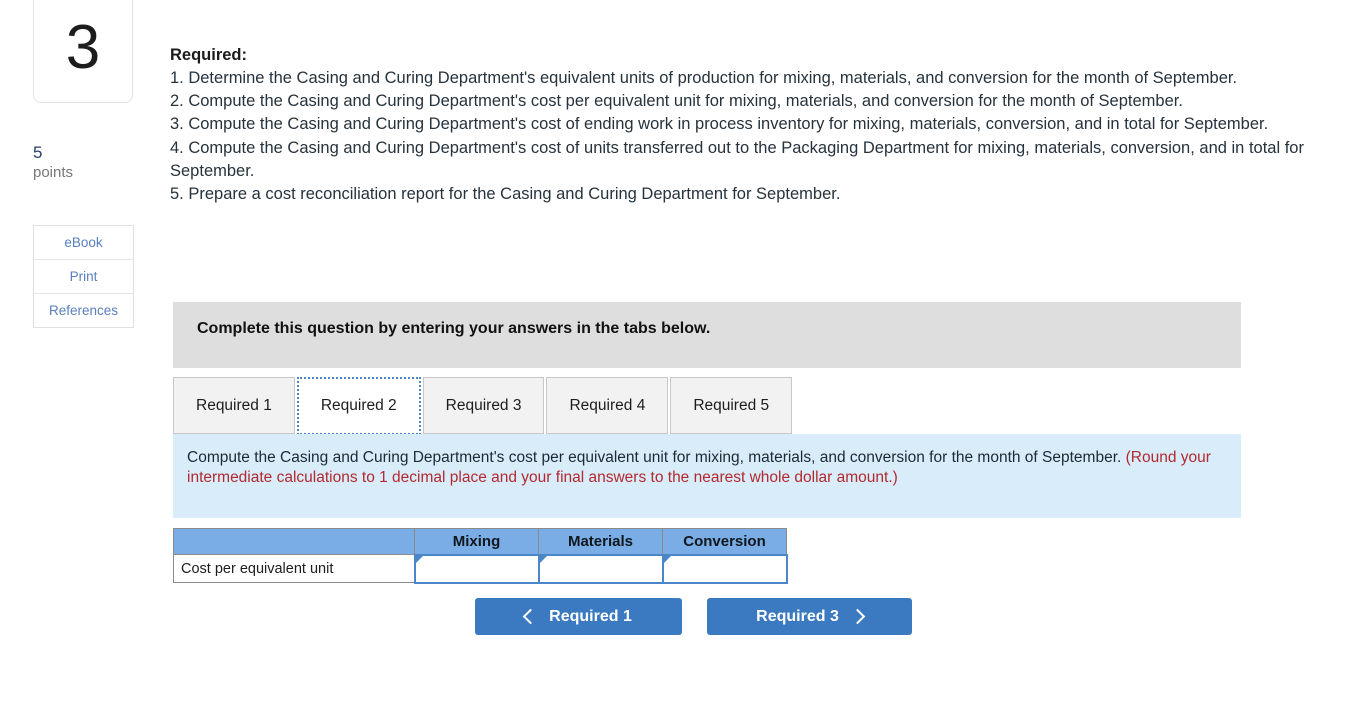 The width and height of the screenshot is (1362, 701). Describe the element at coordinates (294, 568) in the screenshot. I see `row-label-cost-per-equivalent-unit: Cost per equivalent unit` at that location.